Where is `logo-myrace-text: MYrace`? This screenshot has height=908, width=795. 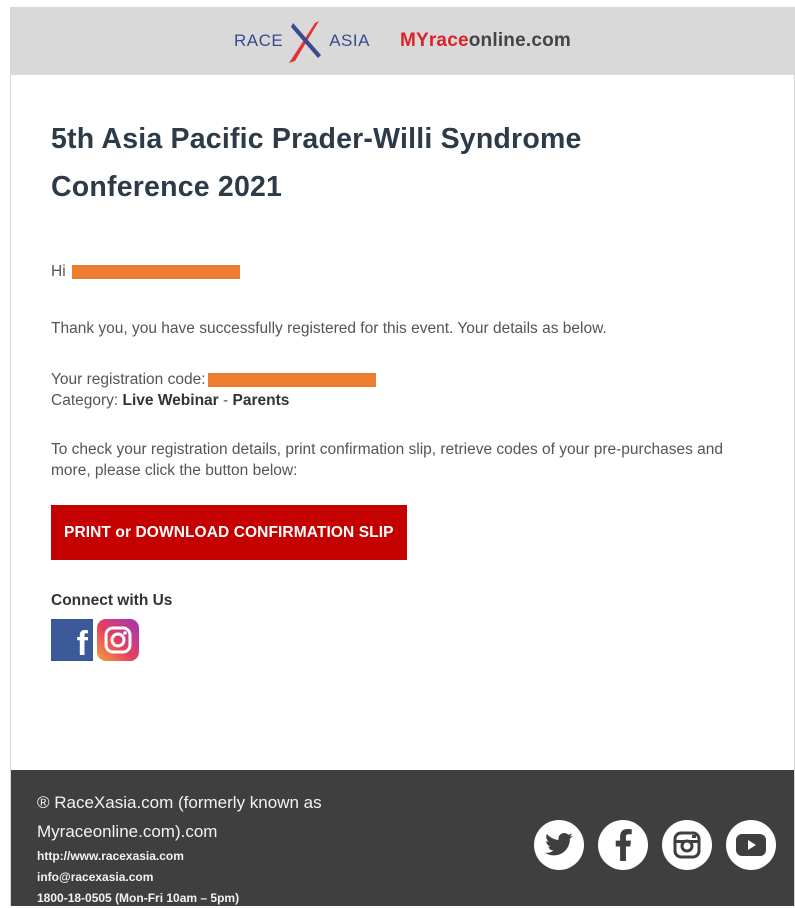
logo-myrace-text: MYrace is located at coordinates (434, 40).